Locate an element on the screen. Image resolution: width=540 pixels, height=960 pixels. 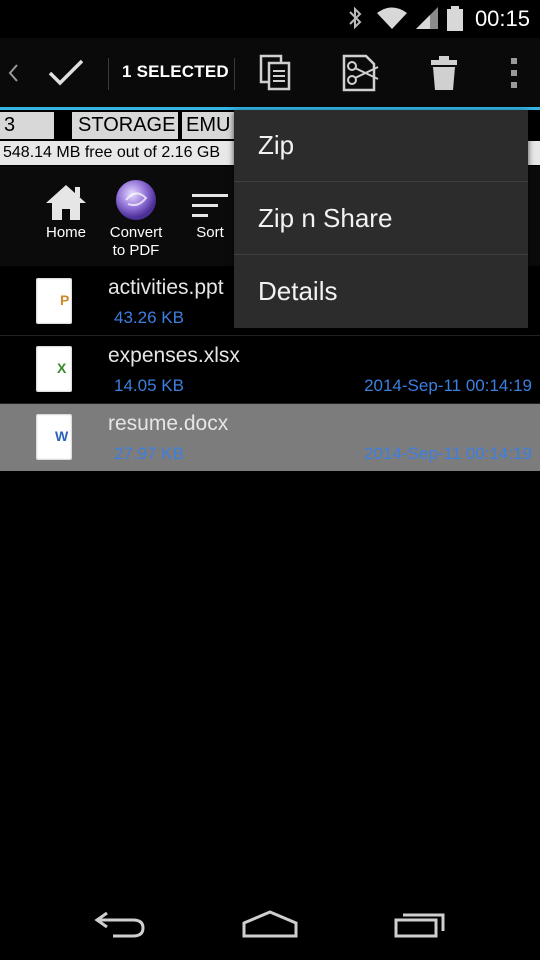
clock: 00:15 is located at coordinates (502, 18).